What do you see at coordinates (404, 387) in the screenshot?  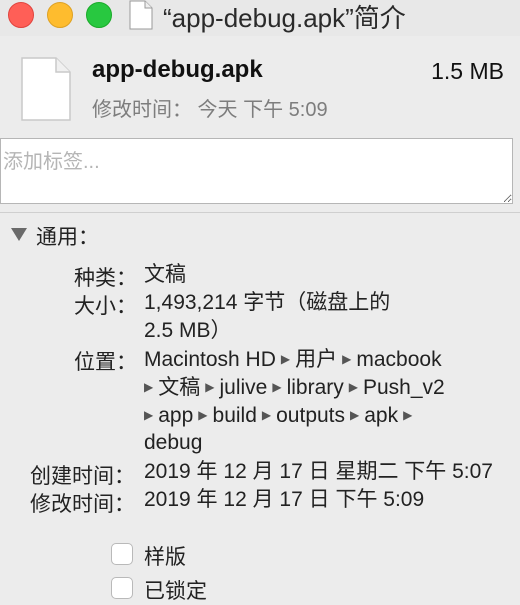 I see `path-segment: Push_v2` at bounding box center [404, 387].